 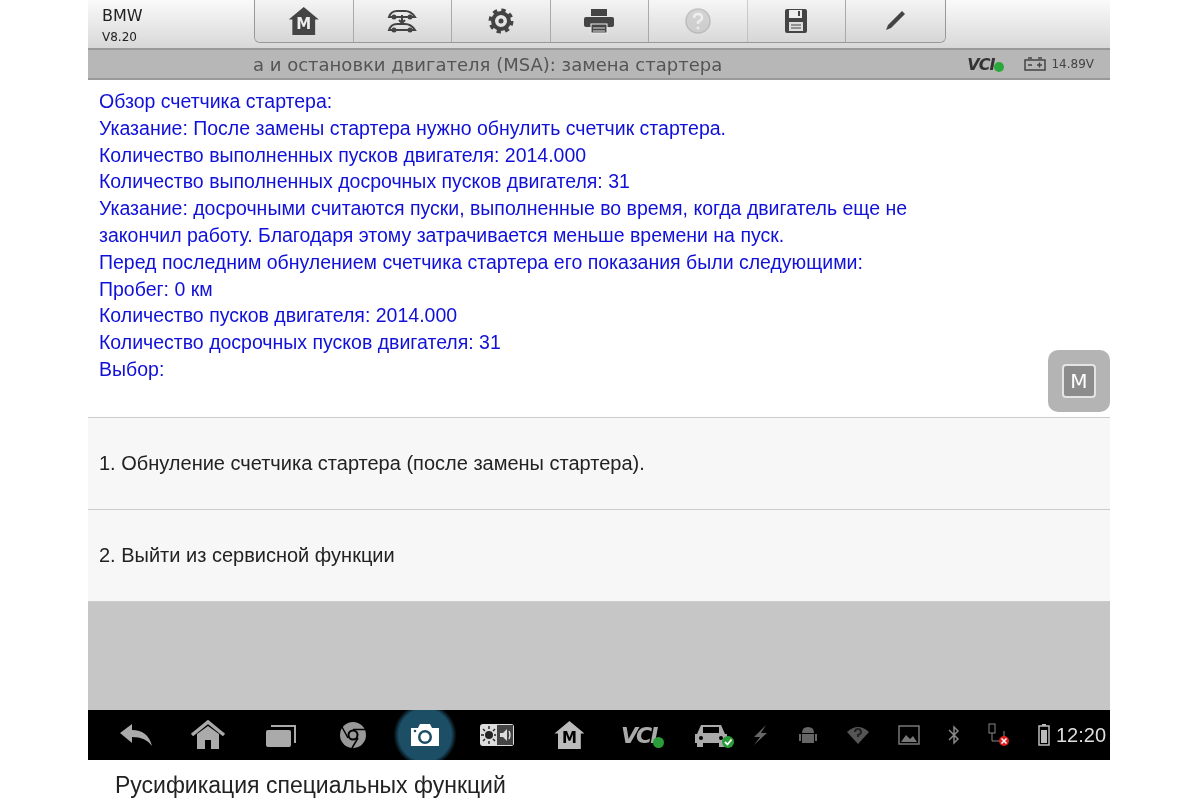 I want to click on house-icon, so click(x=208, y=735).